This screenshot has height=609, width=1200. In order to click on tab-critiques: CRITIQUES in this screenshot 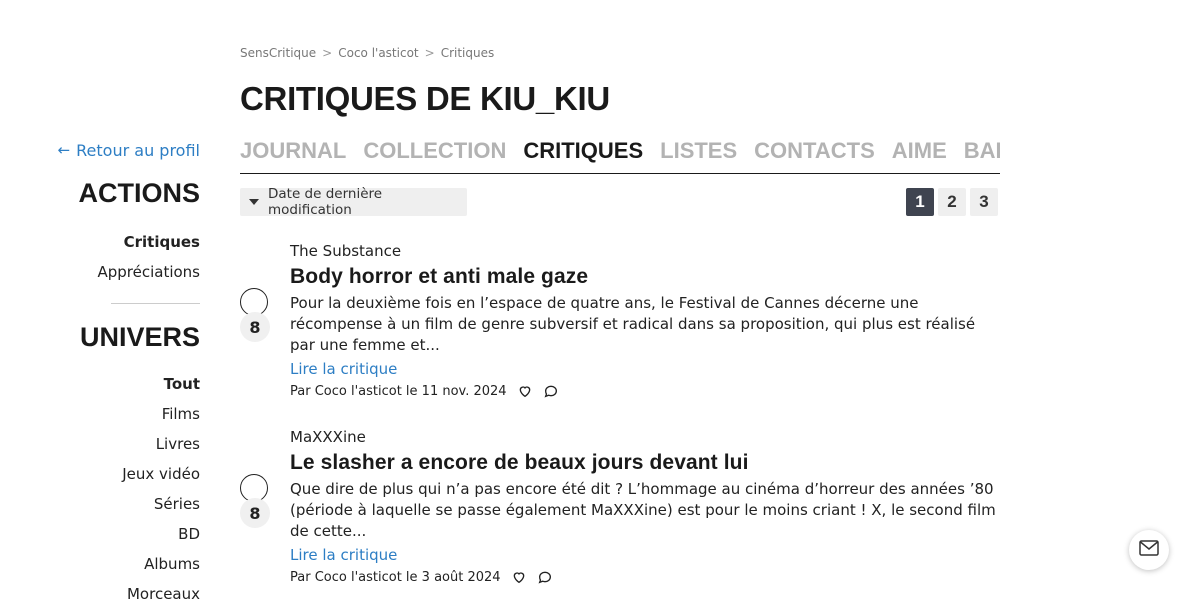, I will do `click(583, 151)`.